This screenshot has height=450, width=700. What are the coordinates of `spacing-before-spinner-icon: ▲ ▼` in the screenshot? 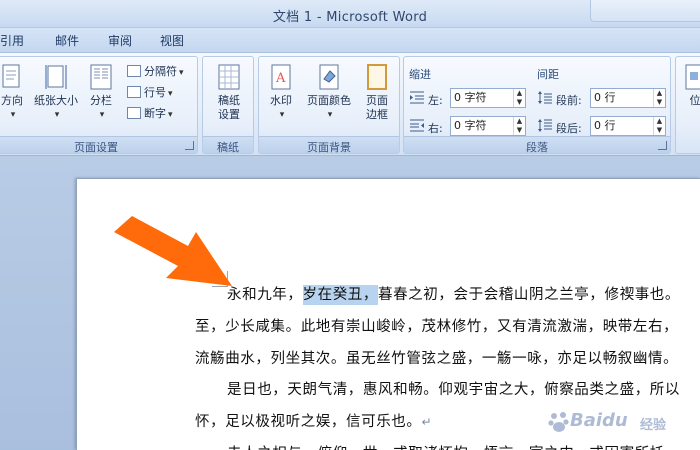 It's located at (659, 98).